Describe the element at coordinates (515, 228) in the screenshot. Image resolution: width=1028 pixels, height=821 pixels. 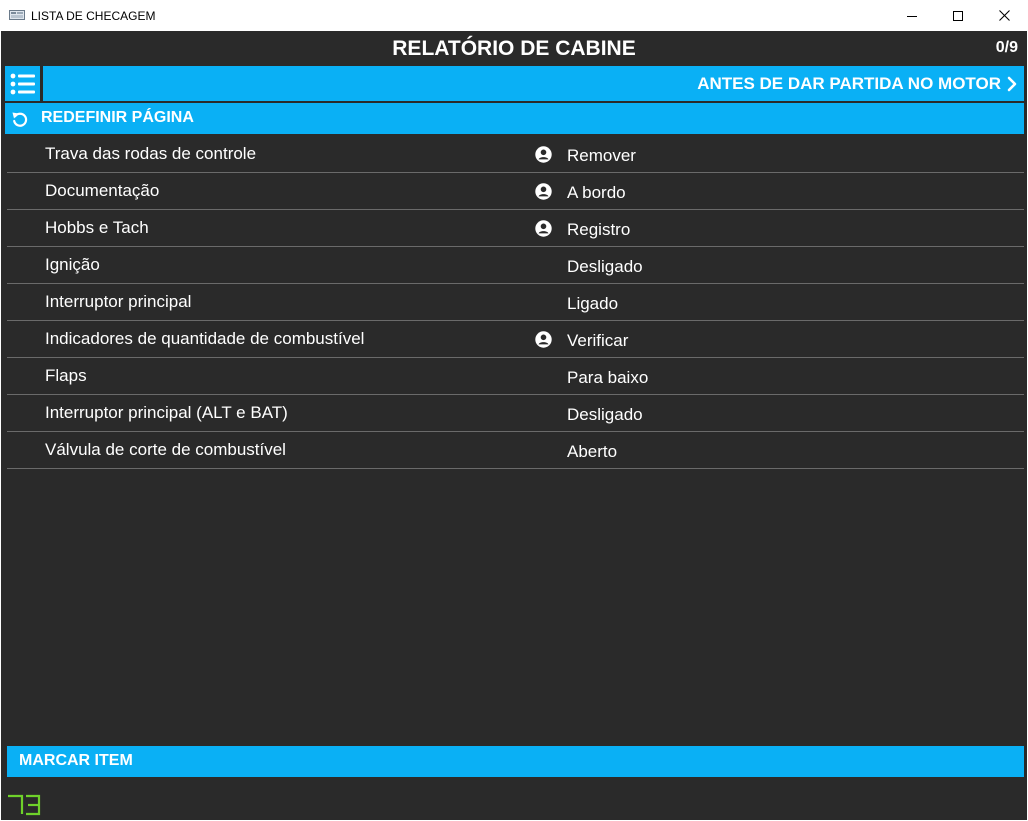
I see `checklist-row: Hobbs e Tach Registro` at that location.